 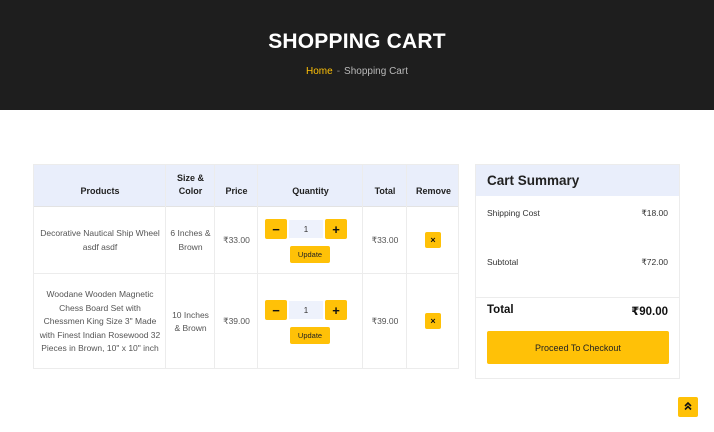 I want to click on subtotal-label: Subtotal, so click(x=503, y=262).